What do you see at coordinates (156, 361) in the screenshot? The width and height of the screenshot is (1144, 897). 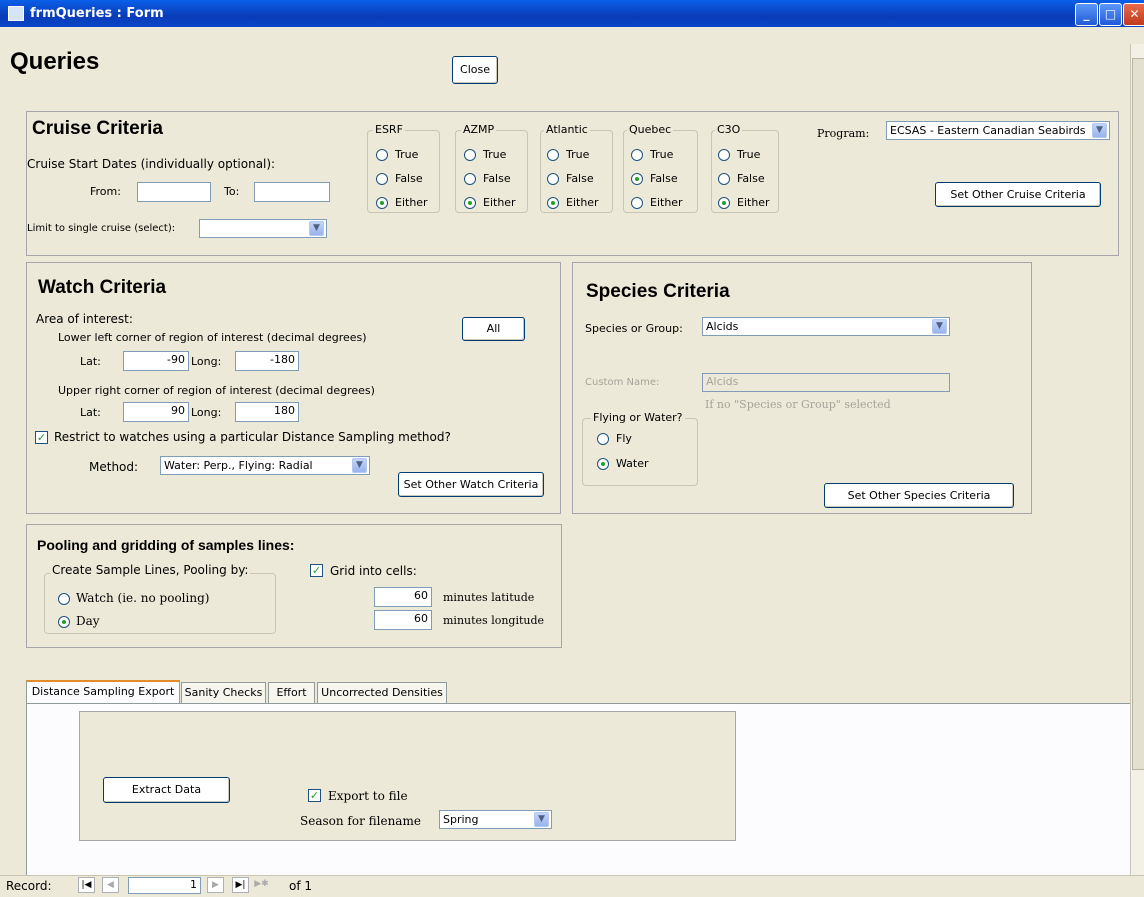 I see `lower-lat-input: -90` at bounding box center [156, 361].